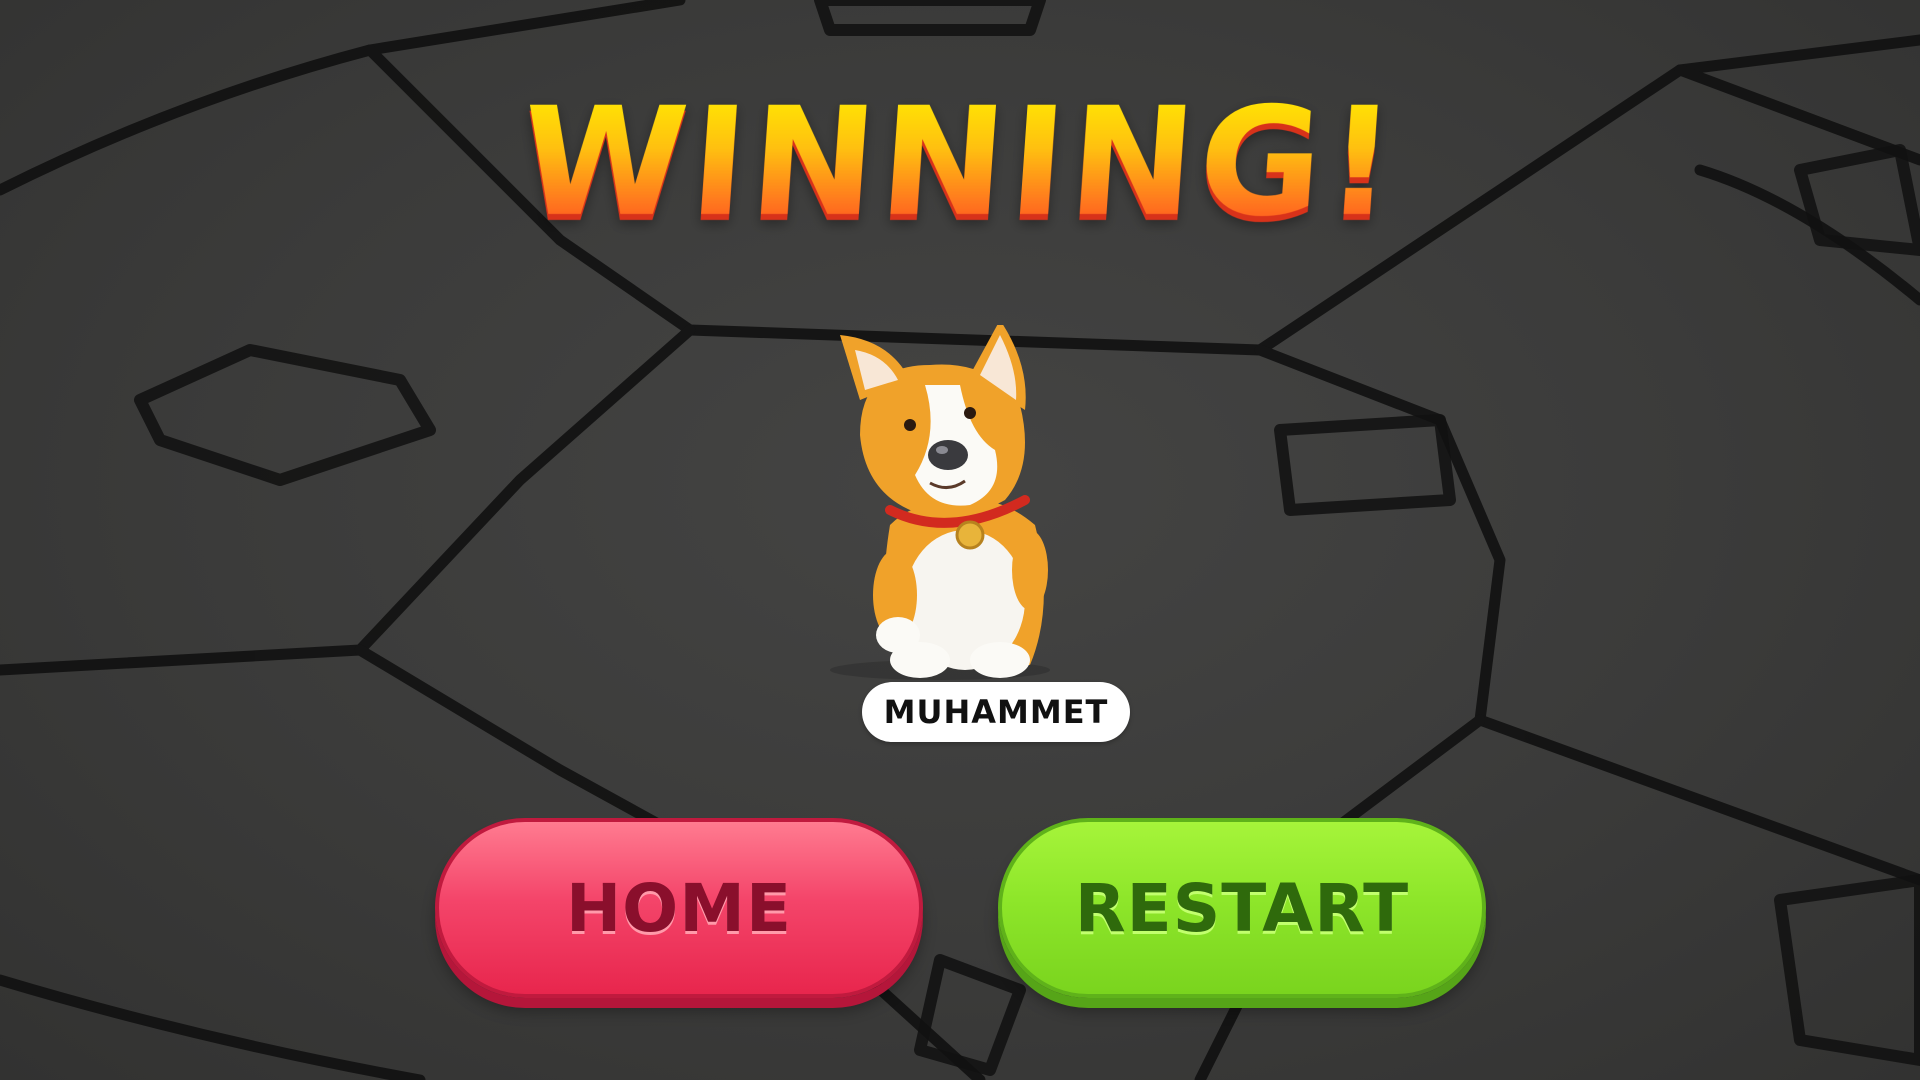  I want to click on home-button: HOME, so click(679, 908).